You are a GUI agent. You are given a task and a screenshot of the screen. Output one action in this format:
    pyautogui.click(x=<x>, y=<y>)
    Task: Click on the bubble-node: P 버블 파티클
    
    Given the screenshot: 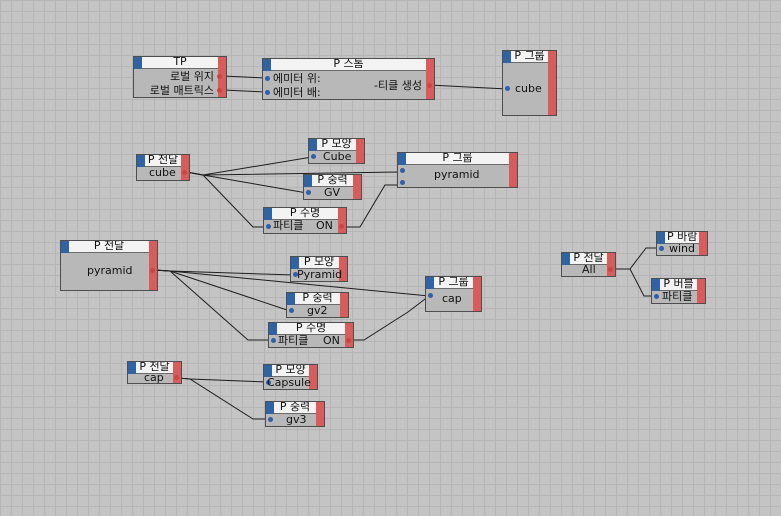 What is the action you would take?
    pyautogui.click(x=678, y=291)
    